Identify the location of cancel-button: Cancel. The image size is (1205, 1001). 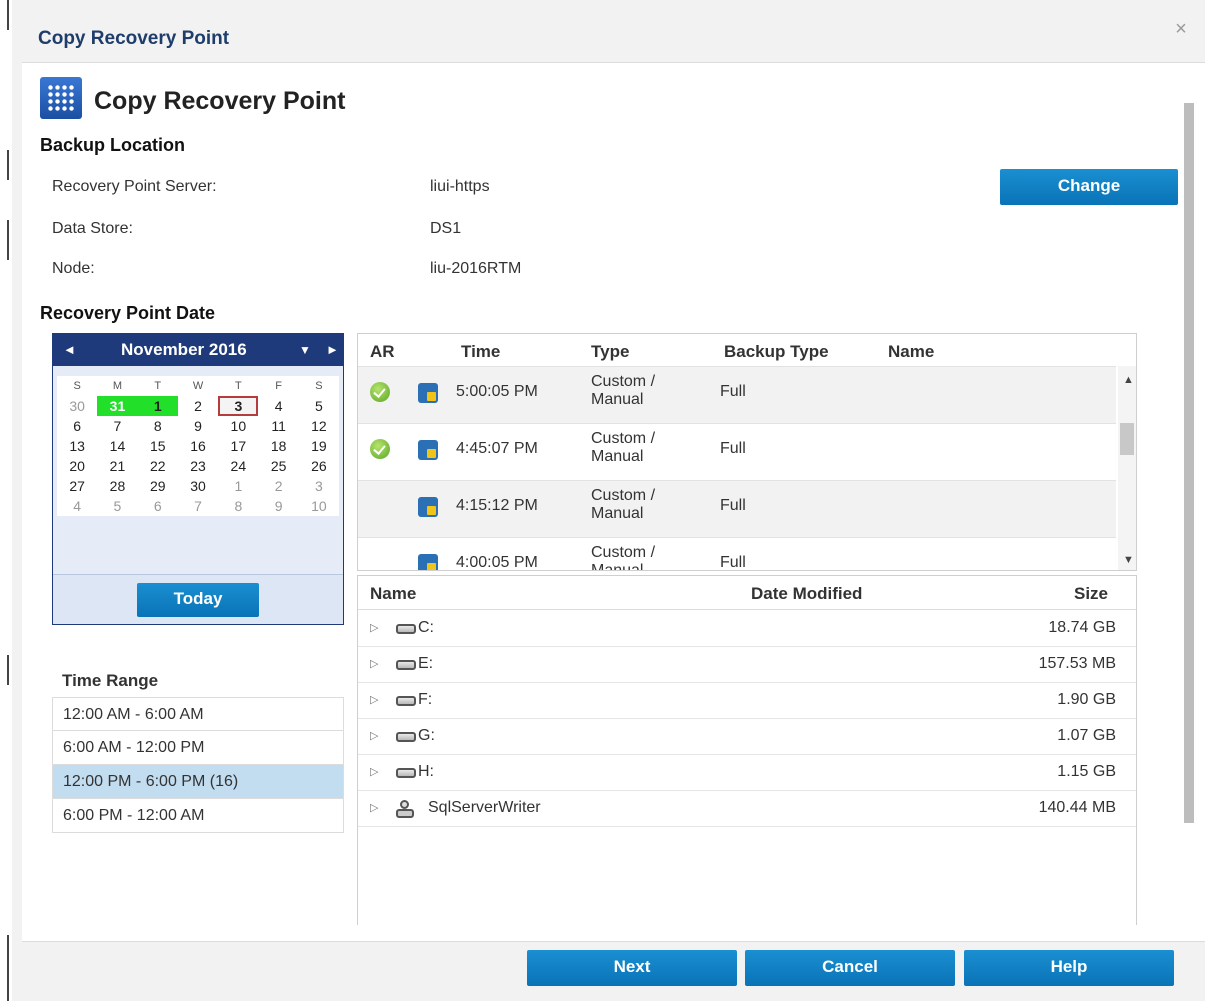
(850, 968).